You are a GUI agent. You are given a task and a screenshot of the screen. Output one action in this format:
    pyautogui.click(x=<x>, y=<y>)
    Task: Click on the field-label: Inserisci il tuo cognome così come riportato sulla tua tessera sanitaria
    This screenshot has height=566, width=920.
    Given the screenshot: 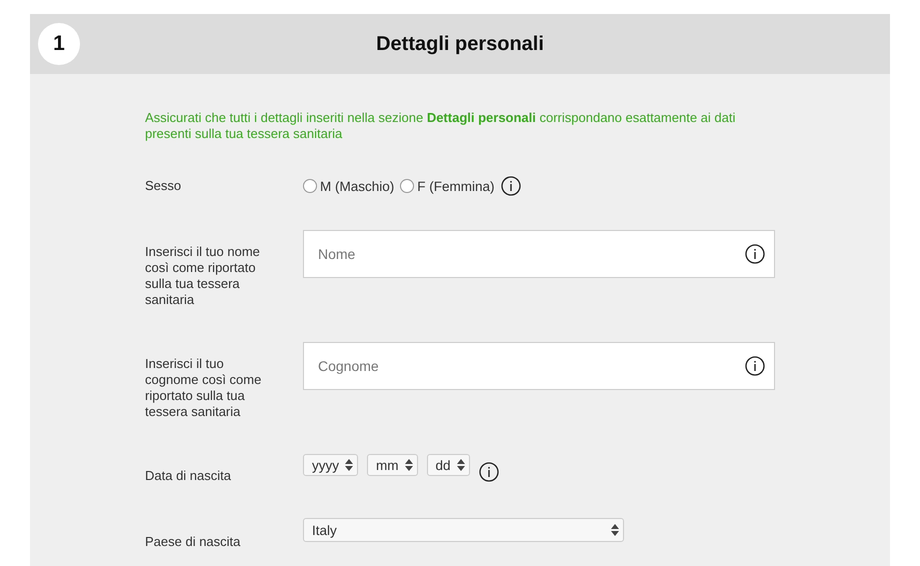 What is the action you would take?
    pyautogui.click(x=203, y=387)
    